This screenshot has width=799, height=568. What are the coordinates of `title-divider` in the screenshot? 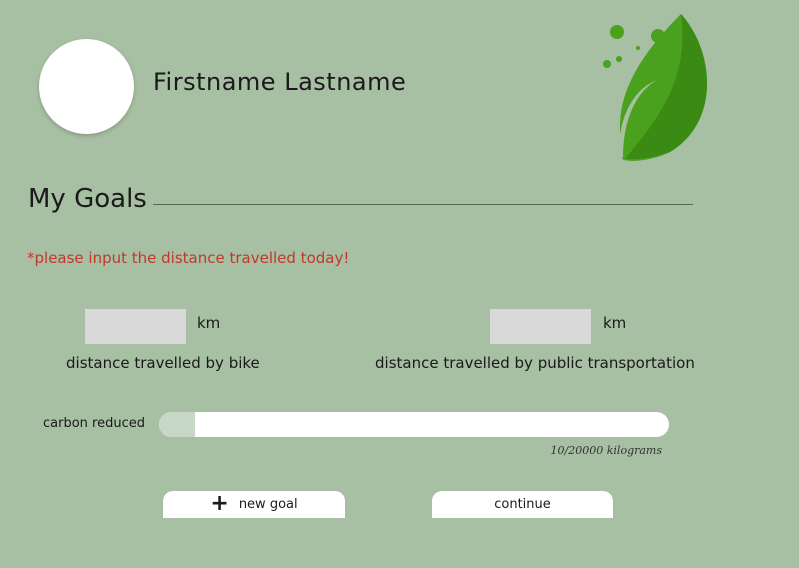 It's located at (423, 204).